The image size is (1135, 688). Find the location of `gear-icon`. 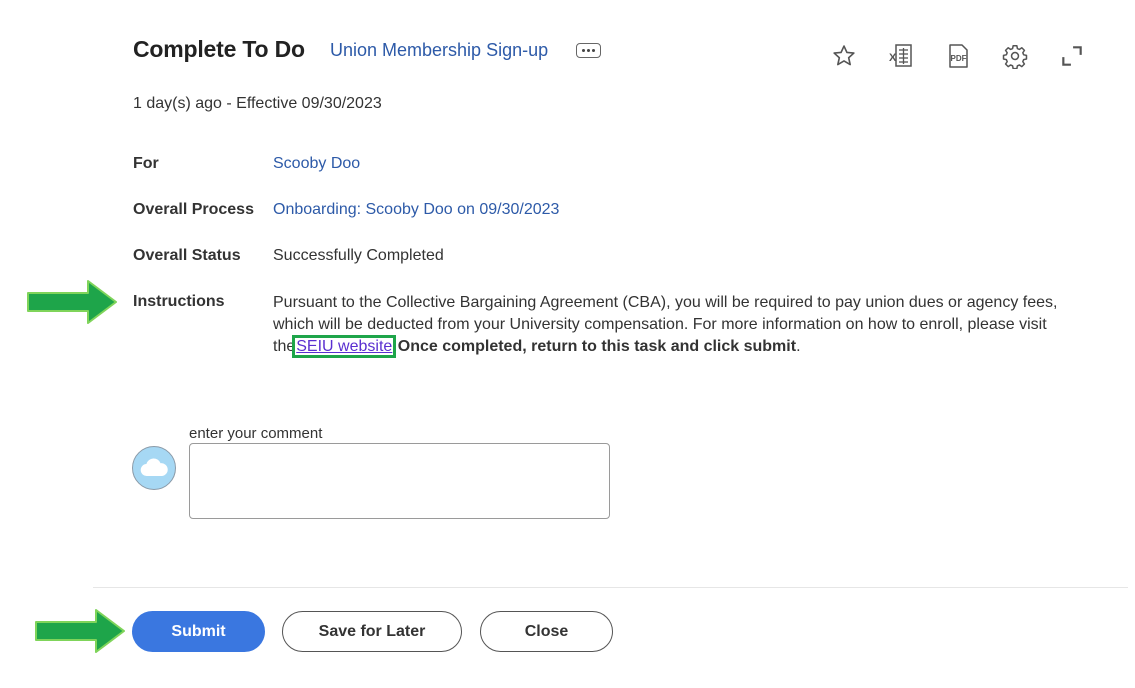

gear-icon is located at coordinates (1015, 56).